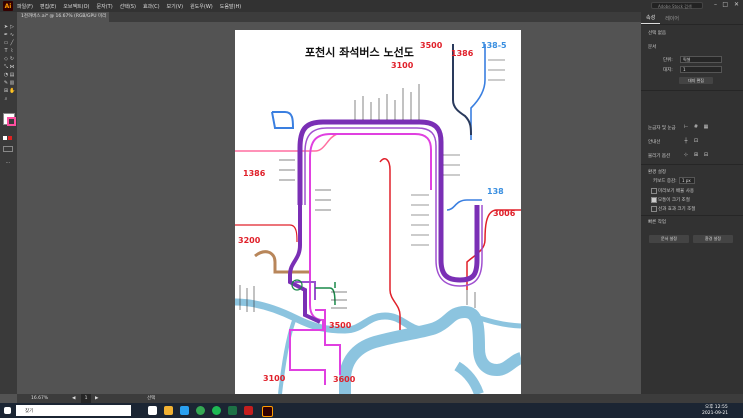 The width and height of the screenshot is (743, 418). What do you see at coordinates (686, 155) in the screenshot?
I see `snap-point-icon: ⊹` at bounding box center [686, 155].